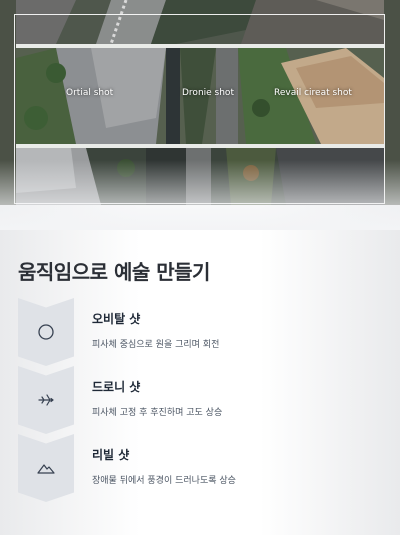  I want to click on orbital-shot-label: Ortial shot, so click(90, 93).